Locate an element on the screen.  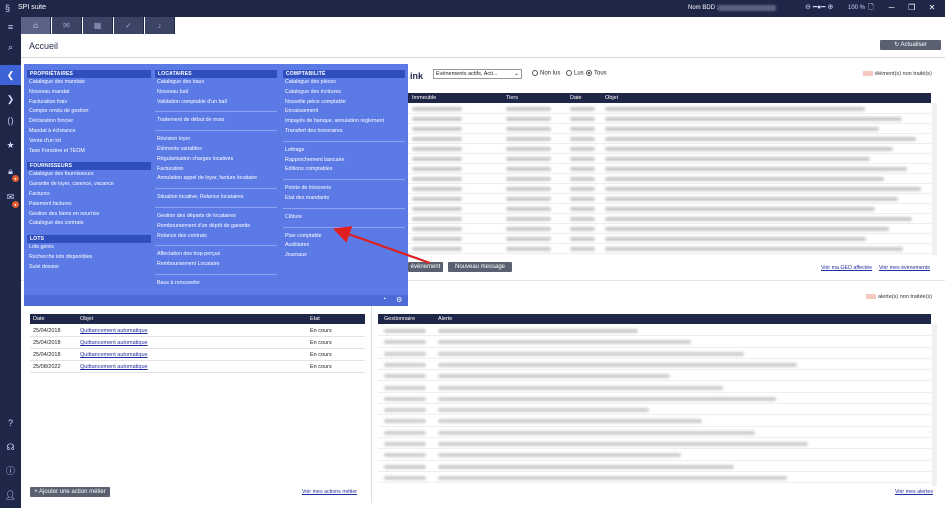
events-link: Voir mes évènements is located at coordinates (904, 268).